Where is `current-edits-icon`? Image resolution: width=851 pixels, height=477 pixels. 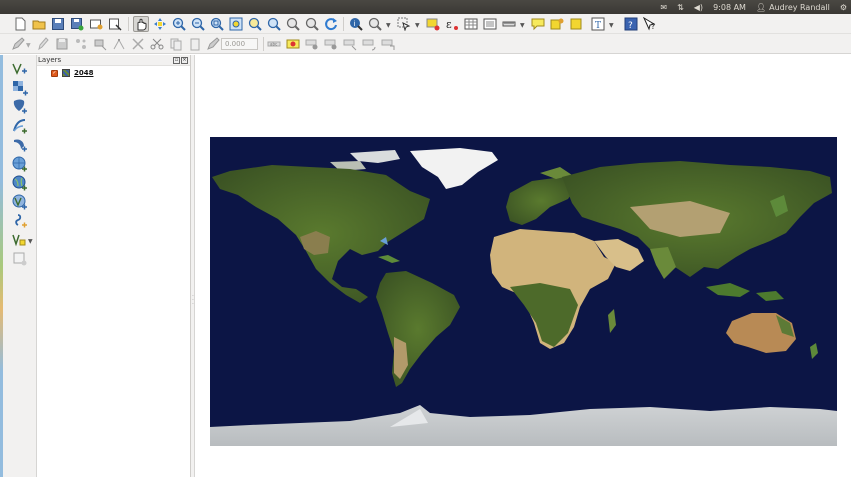
current-edits-icon is located at coordinates (18, 44).